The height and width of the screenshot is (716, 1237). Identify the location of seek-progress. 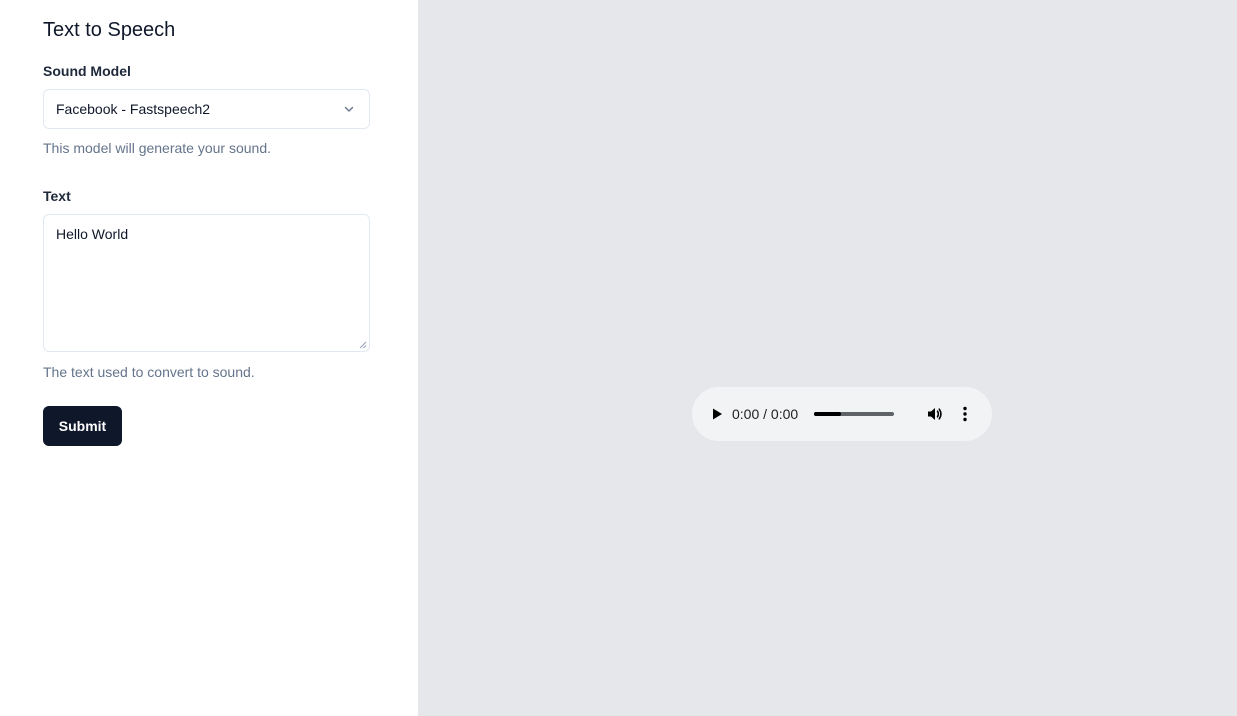
(827, 414).